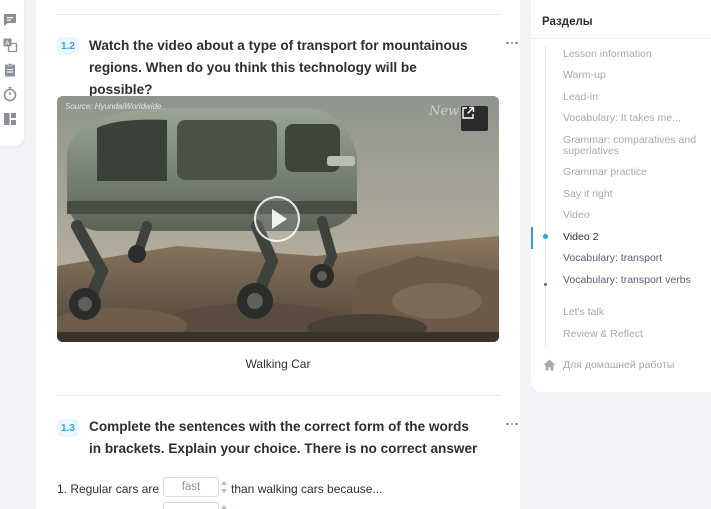  Describe the element at coordinates (10, 119) in the screenshot. I see `layout-icon` at that location.